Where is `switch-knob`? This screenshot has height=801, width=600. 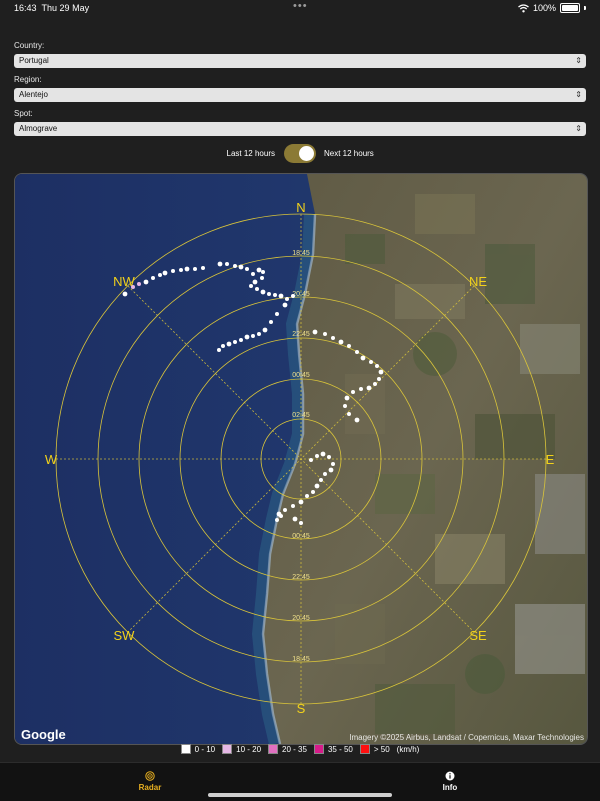
switch-knob is located at coordinates (306, 153).